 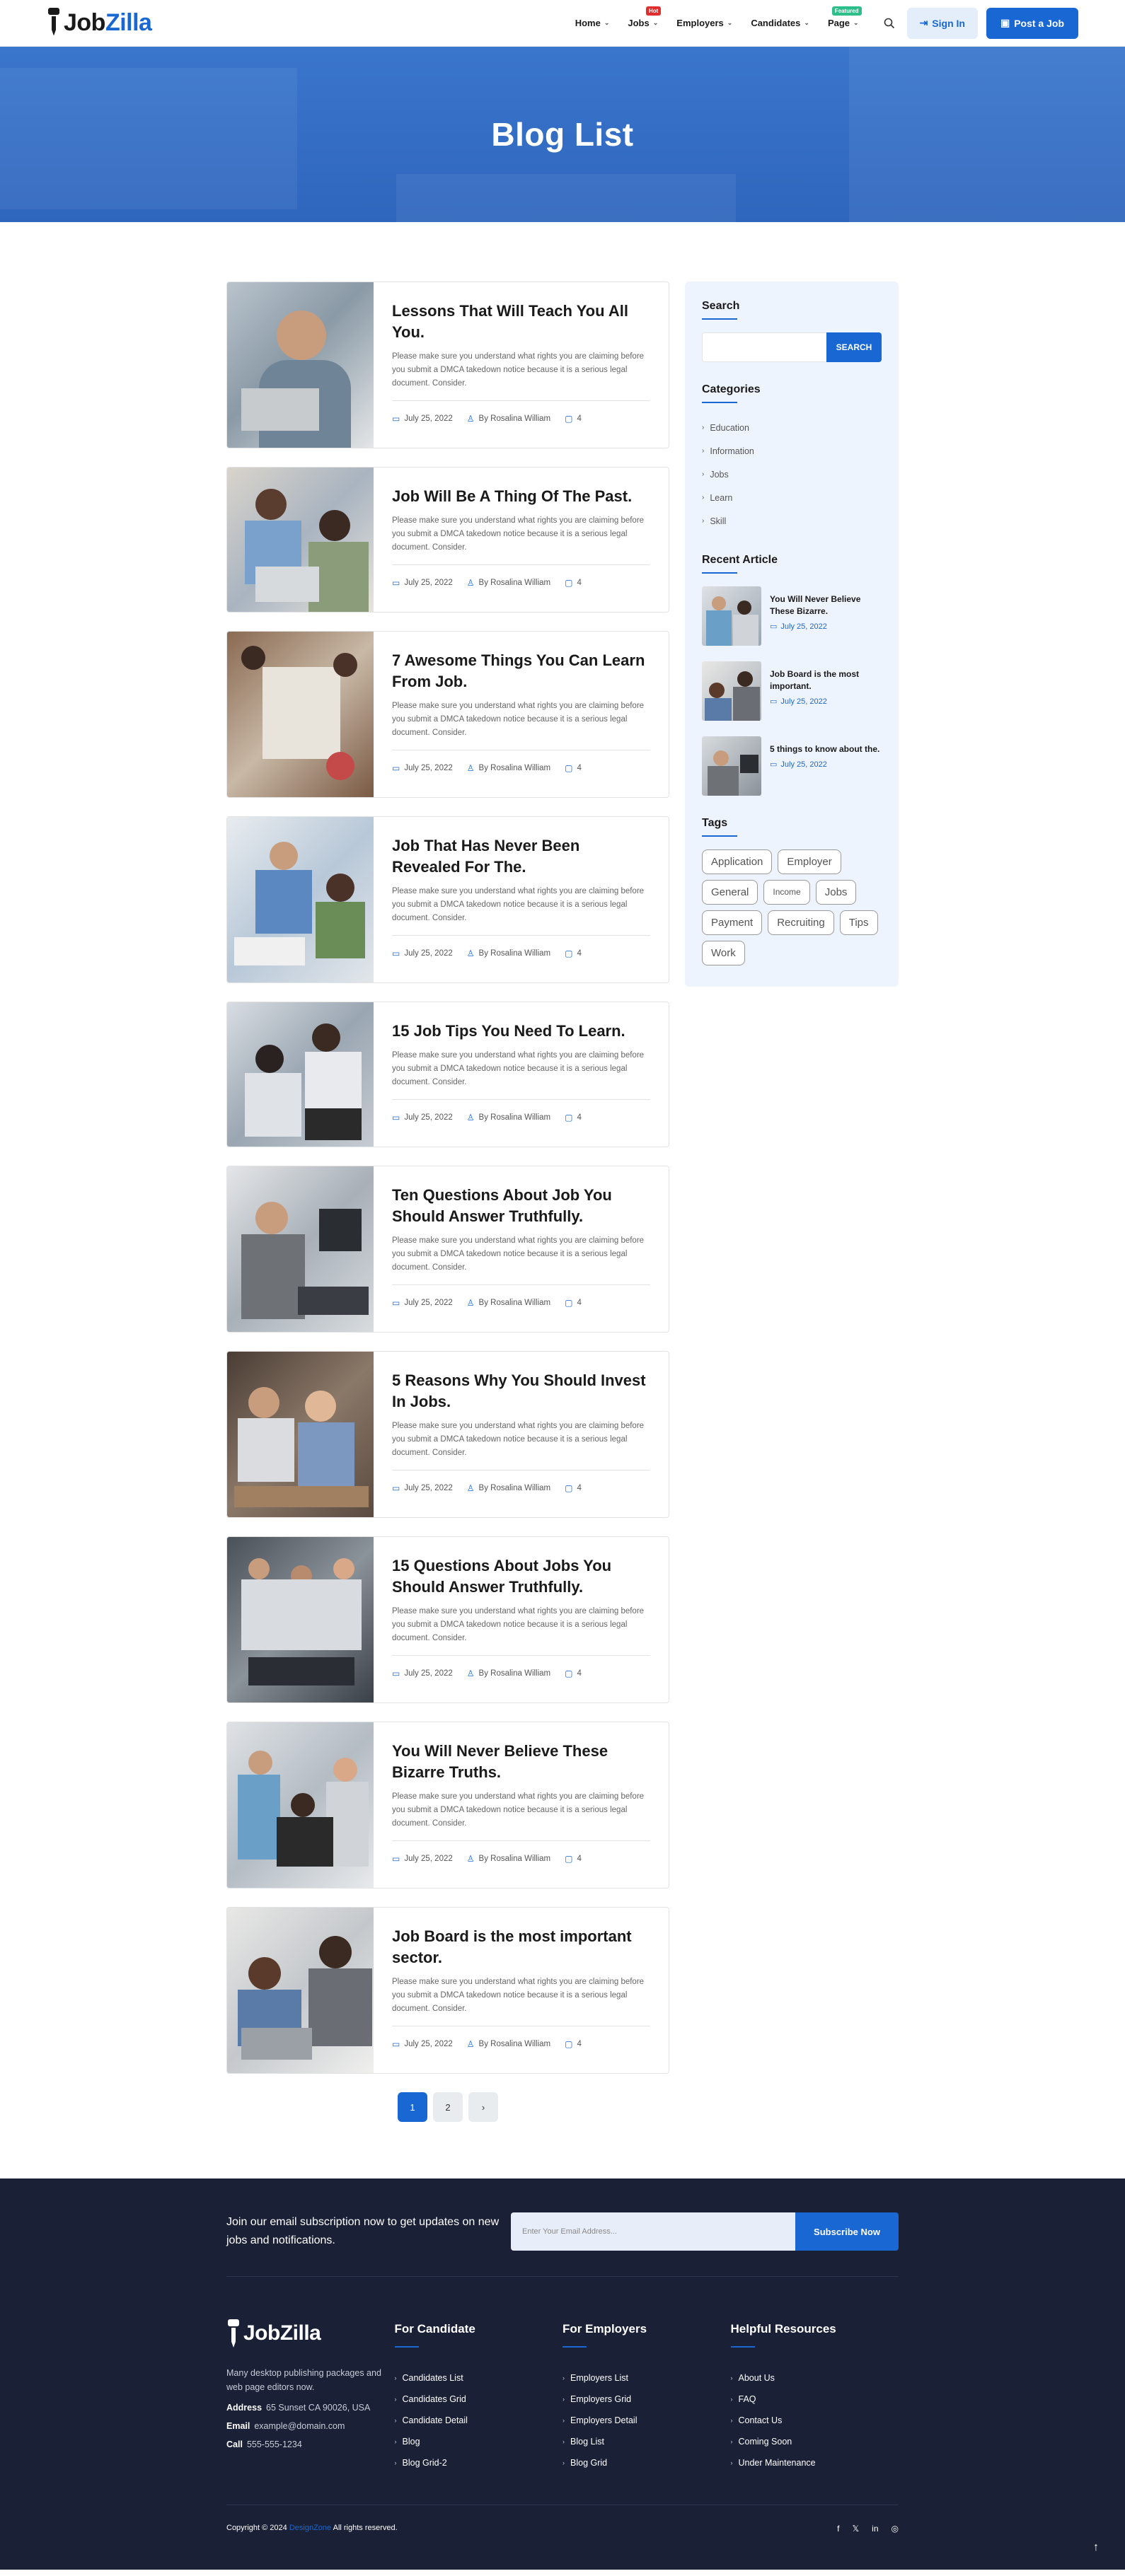 I want to click on footer-link: › FAQ, so click(x=815, y=2399).